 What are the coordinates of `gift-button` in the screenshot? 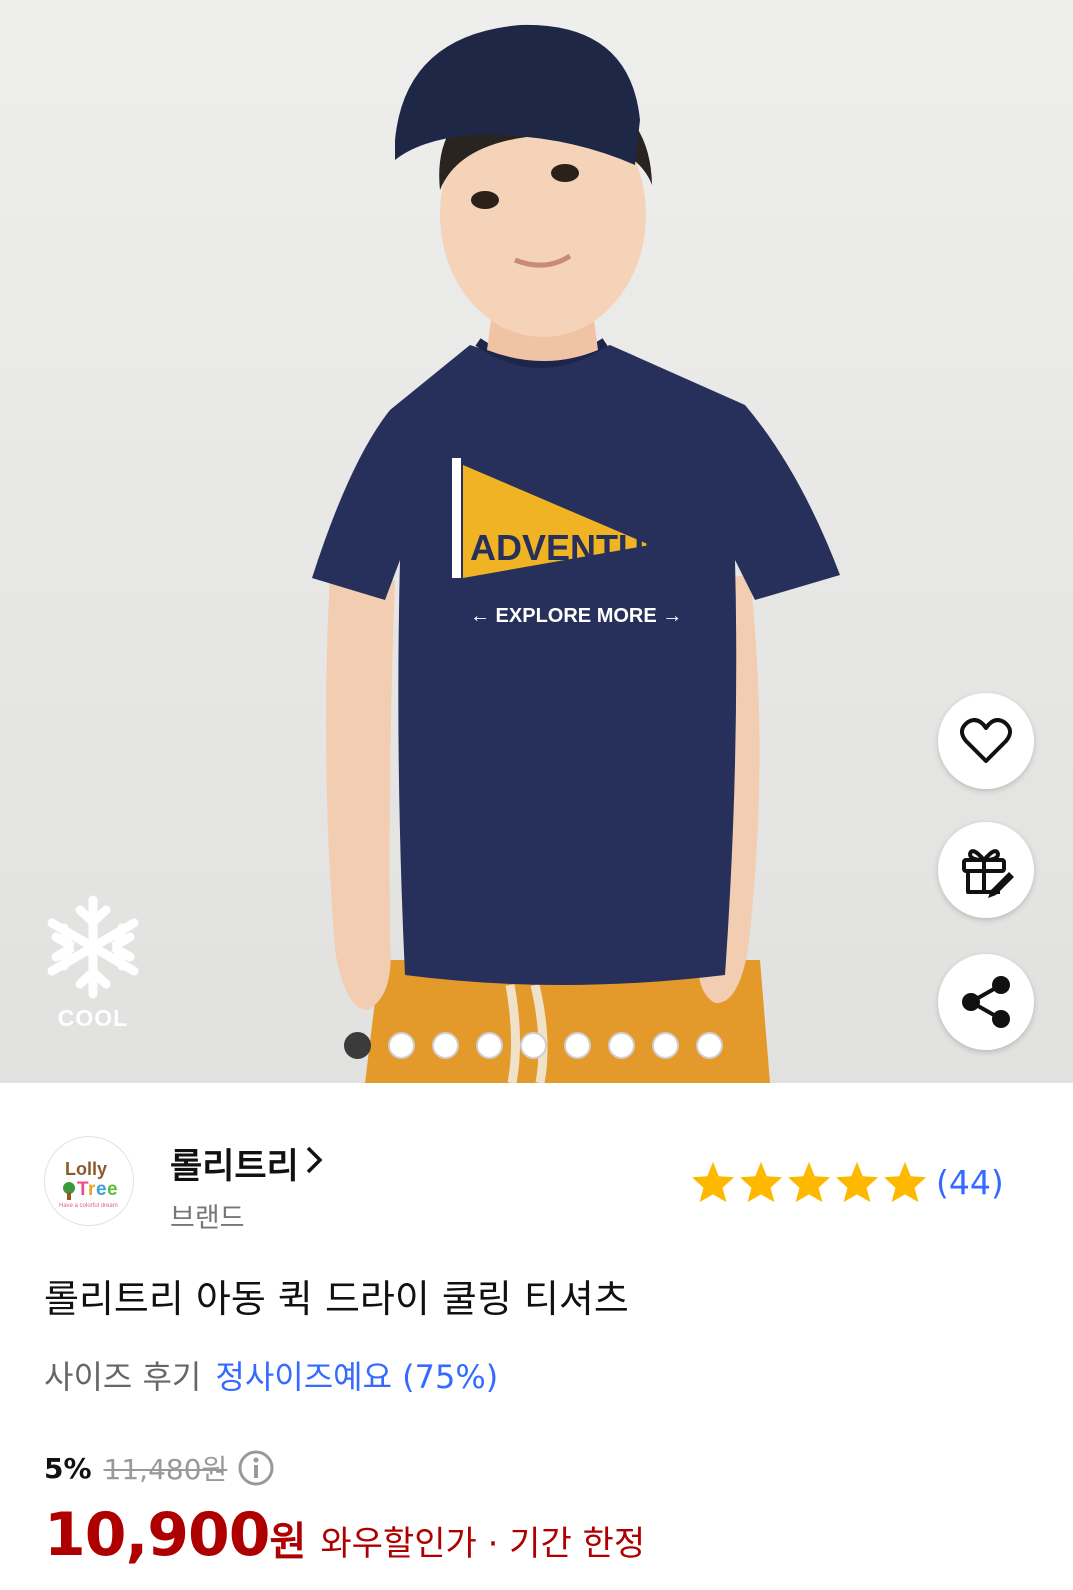 It's located at (986, 870).